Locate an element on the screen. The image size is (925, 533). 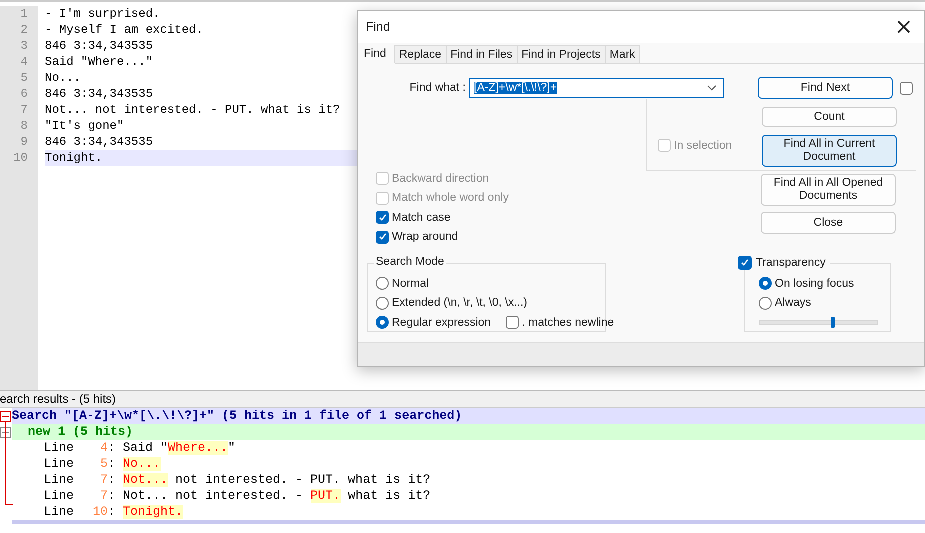
slider-thumb is located at coordinates (832, 322).